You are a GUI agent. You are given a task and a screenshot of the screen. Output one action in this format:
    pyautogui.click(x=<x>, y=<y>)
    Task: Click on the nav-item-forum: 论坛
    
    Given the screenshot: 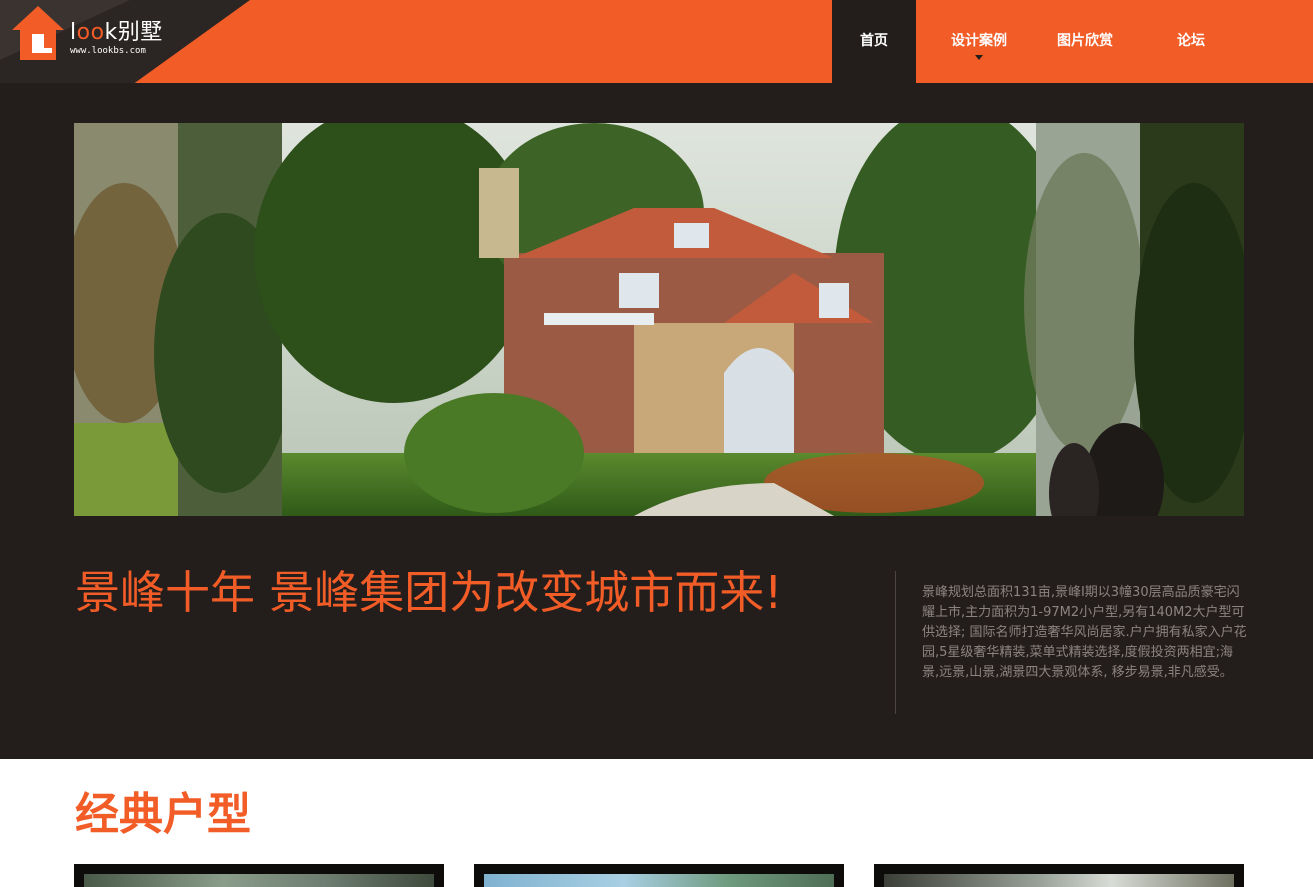 What is the action you would take?
    pyautogui.click(x=1191, y=41)
    